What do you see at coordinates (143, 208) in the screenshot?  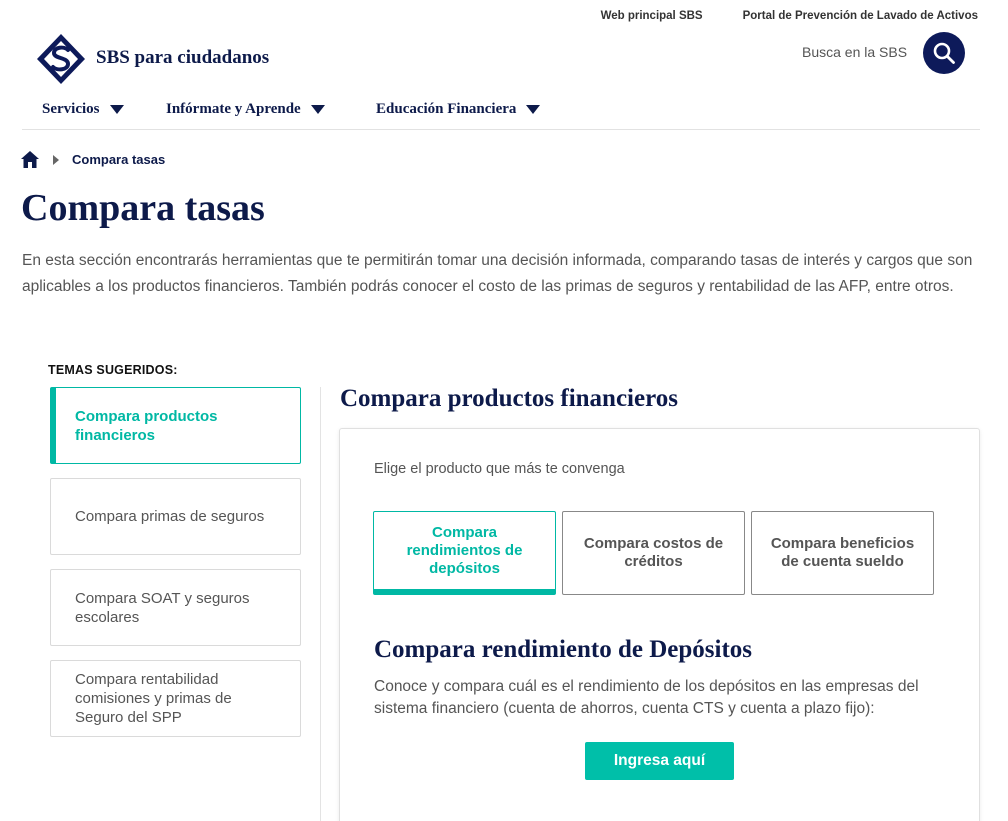 I see `page-title: Compara tasas` at bounding box center [143, 208].